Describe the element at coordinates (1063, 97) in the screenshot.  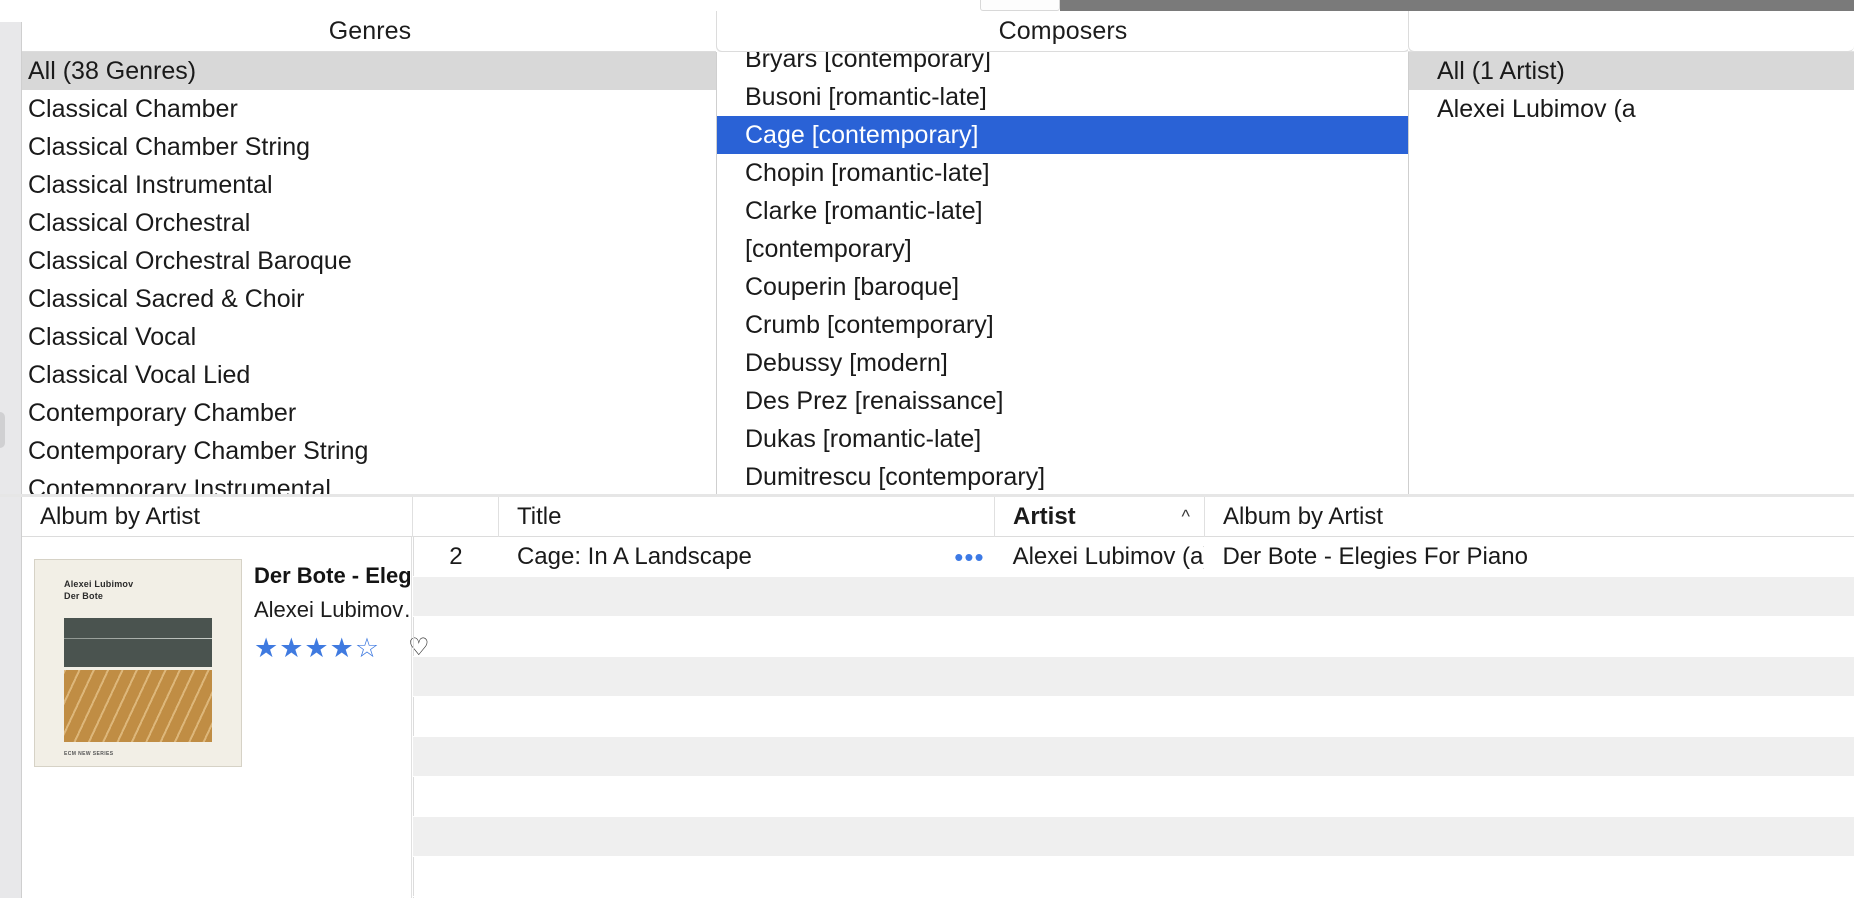
I see `composers-row: Busoni [romantic-late]` at that location.